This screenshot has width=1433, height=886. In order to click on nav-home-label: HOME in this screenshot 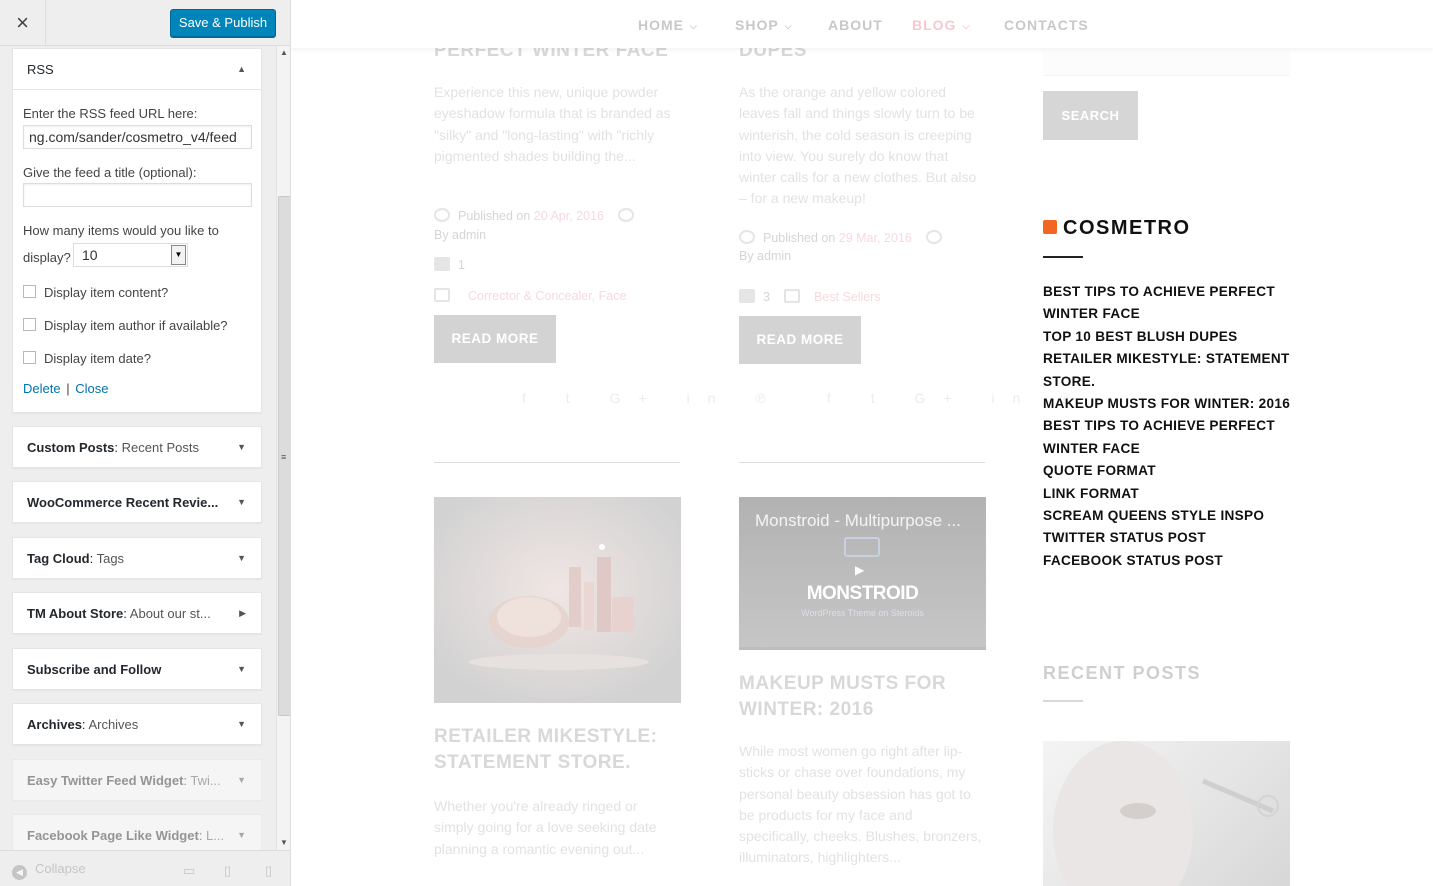, I will do `click(661, 25)`.